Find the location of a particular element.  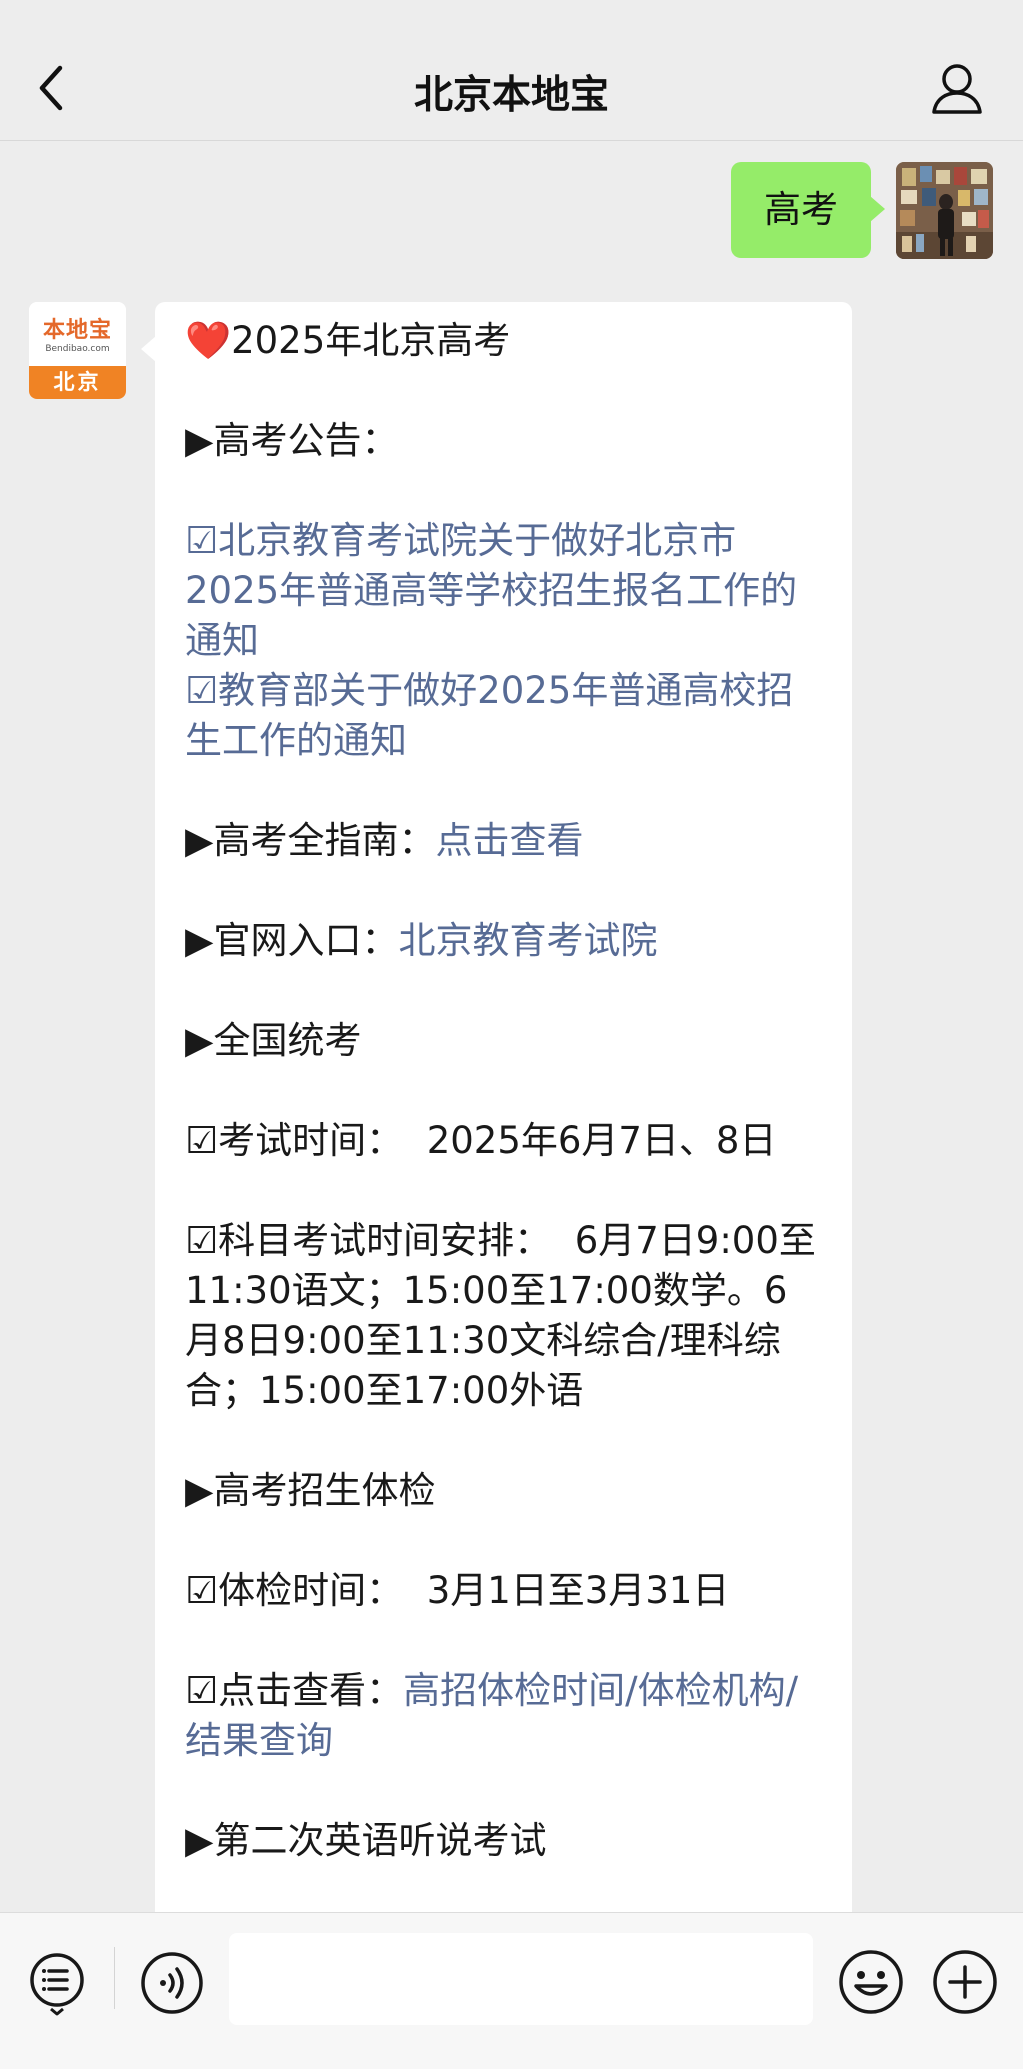

plus-icon is located at coordinates (965, 1982).